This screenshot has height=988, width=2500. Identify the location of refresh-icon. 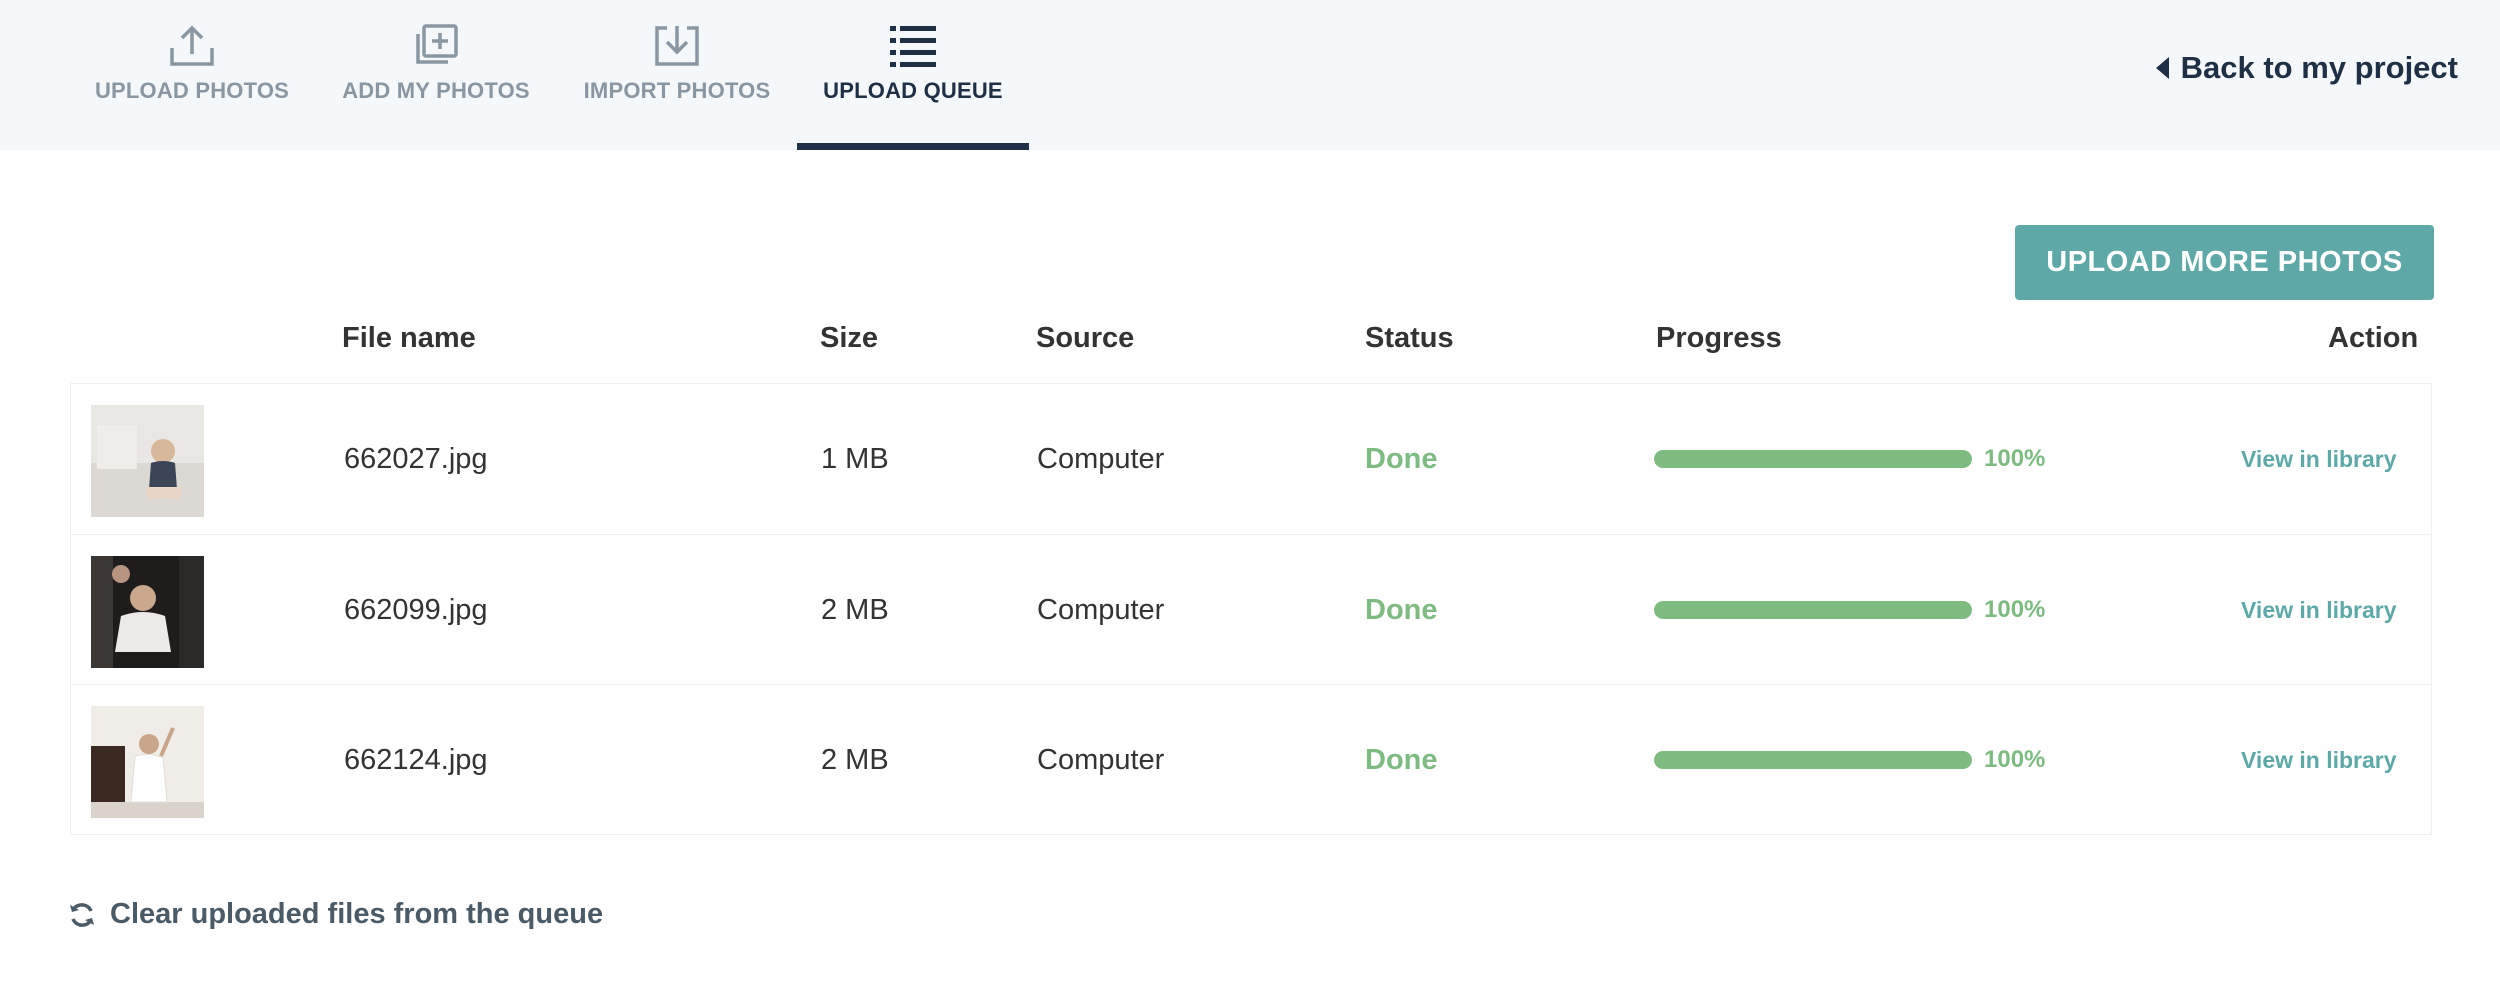
(82, 914).